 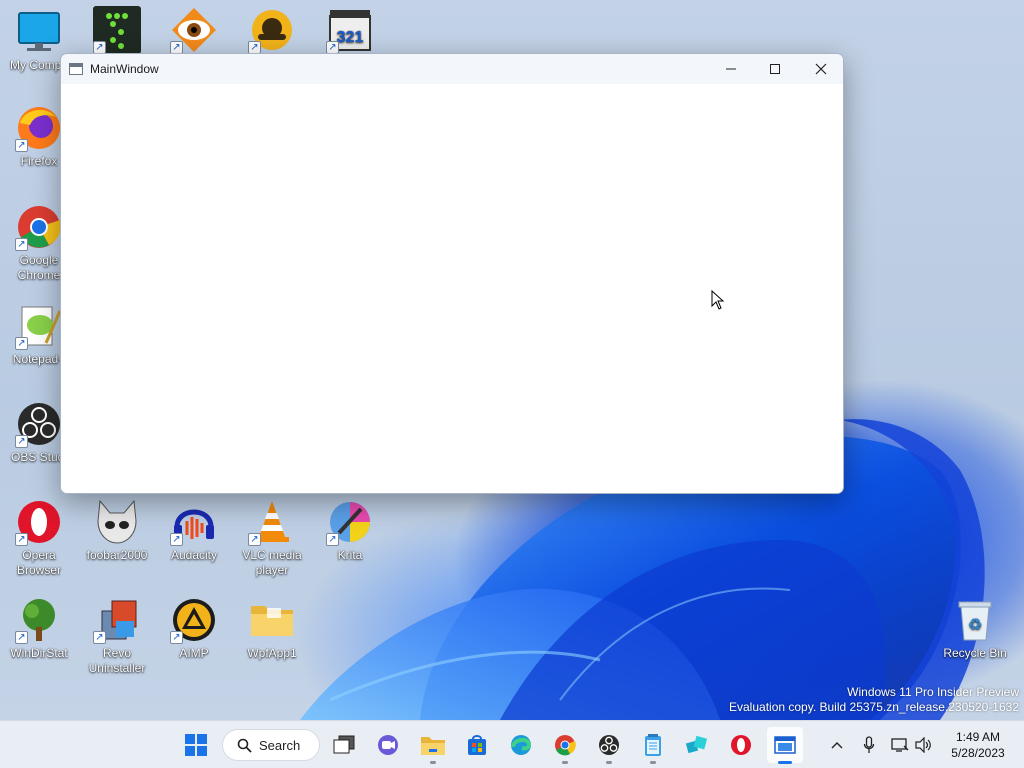 I want to click on window-title: MainWindow, so click(x=124, y=69).